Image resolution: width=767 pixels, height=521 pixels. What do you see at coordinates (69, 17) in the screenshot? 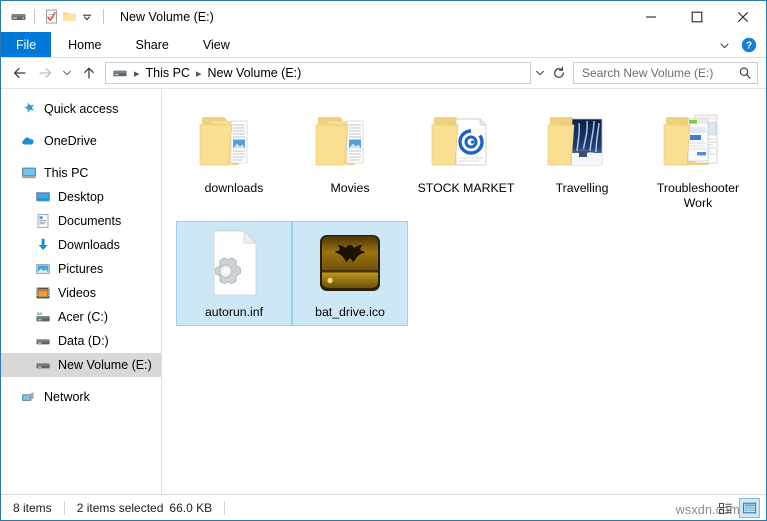
I see `new-folder-icon` at bounding box center [69, 17].